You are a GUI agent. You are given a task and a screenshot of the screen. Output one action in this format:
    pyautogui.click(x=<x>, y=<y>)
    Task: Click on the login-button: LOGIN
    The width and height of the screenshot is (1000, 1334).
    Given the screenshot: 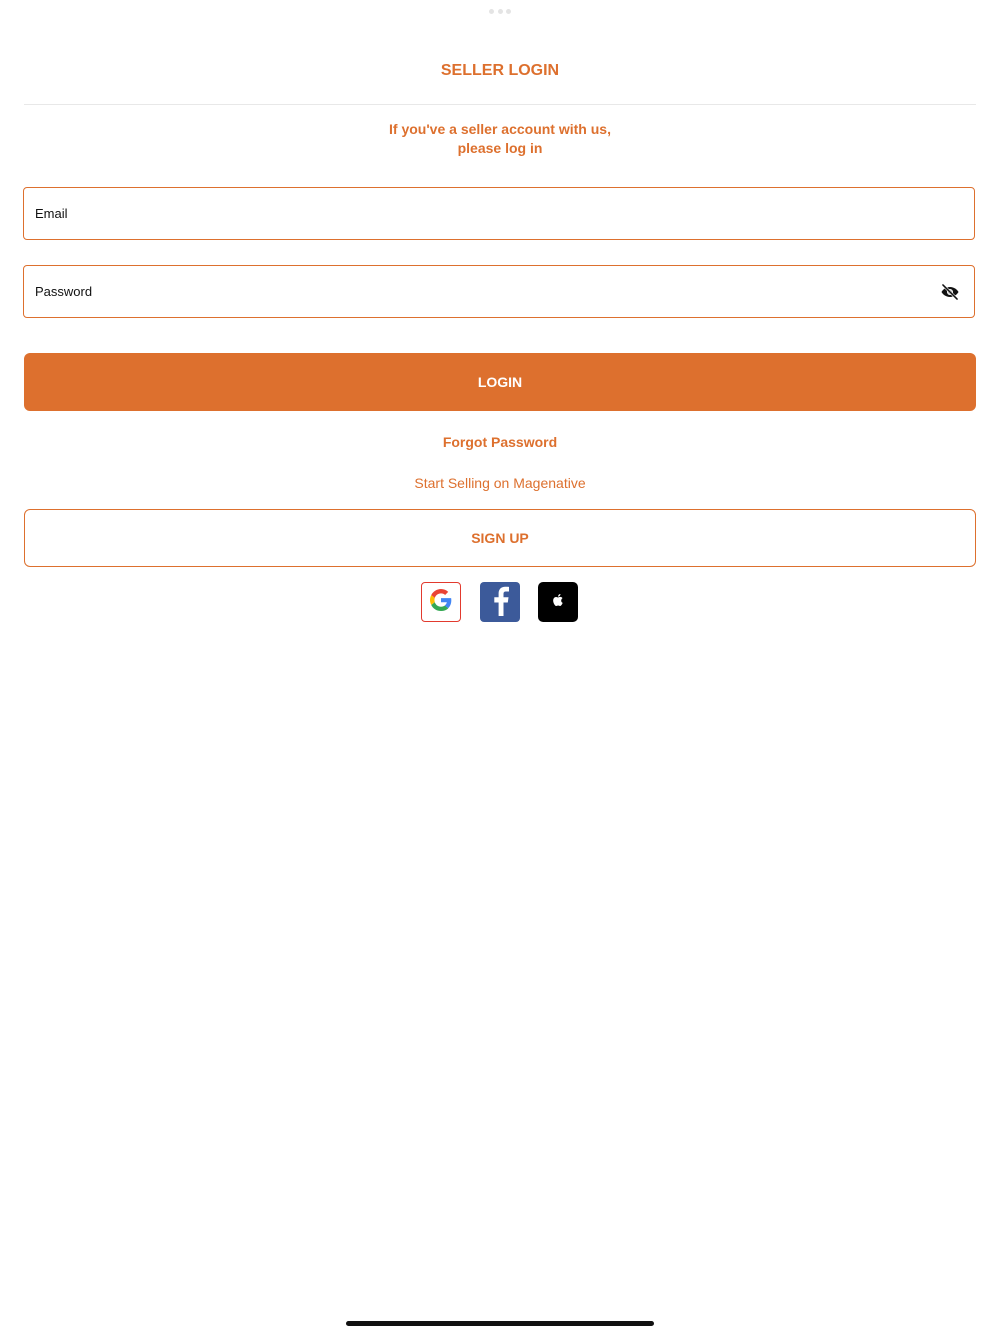 What is the action you would take?
    pyautogui.click(x=500, y=382)
    